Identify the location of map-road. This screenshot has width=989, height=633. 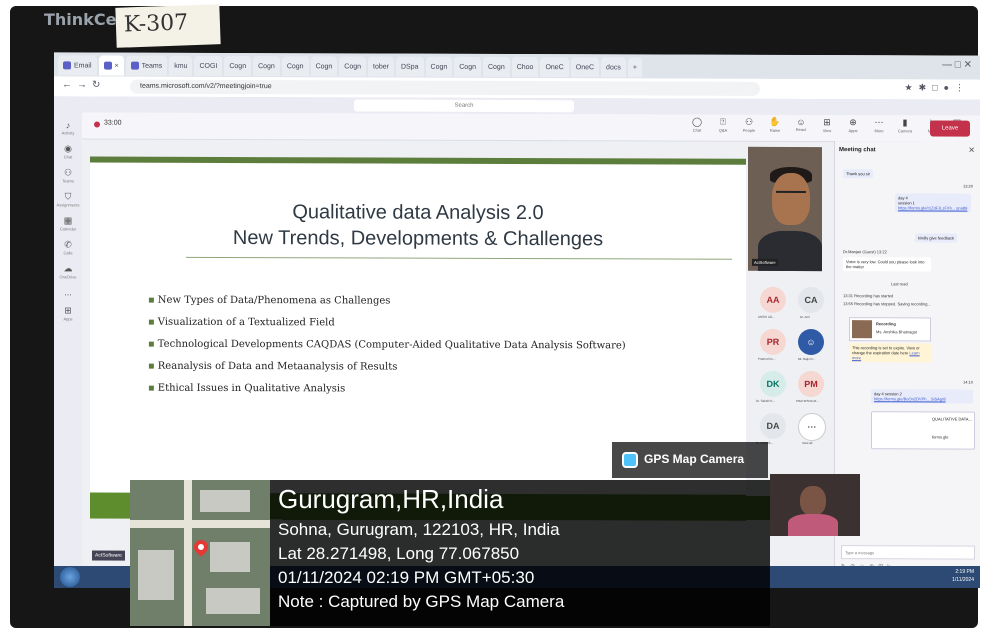
(188, 553).